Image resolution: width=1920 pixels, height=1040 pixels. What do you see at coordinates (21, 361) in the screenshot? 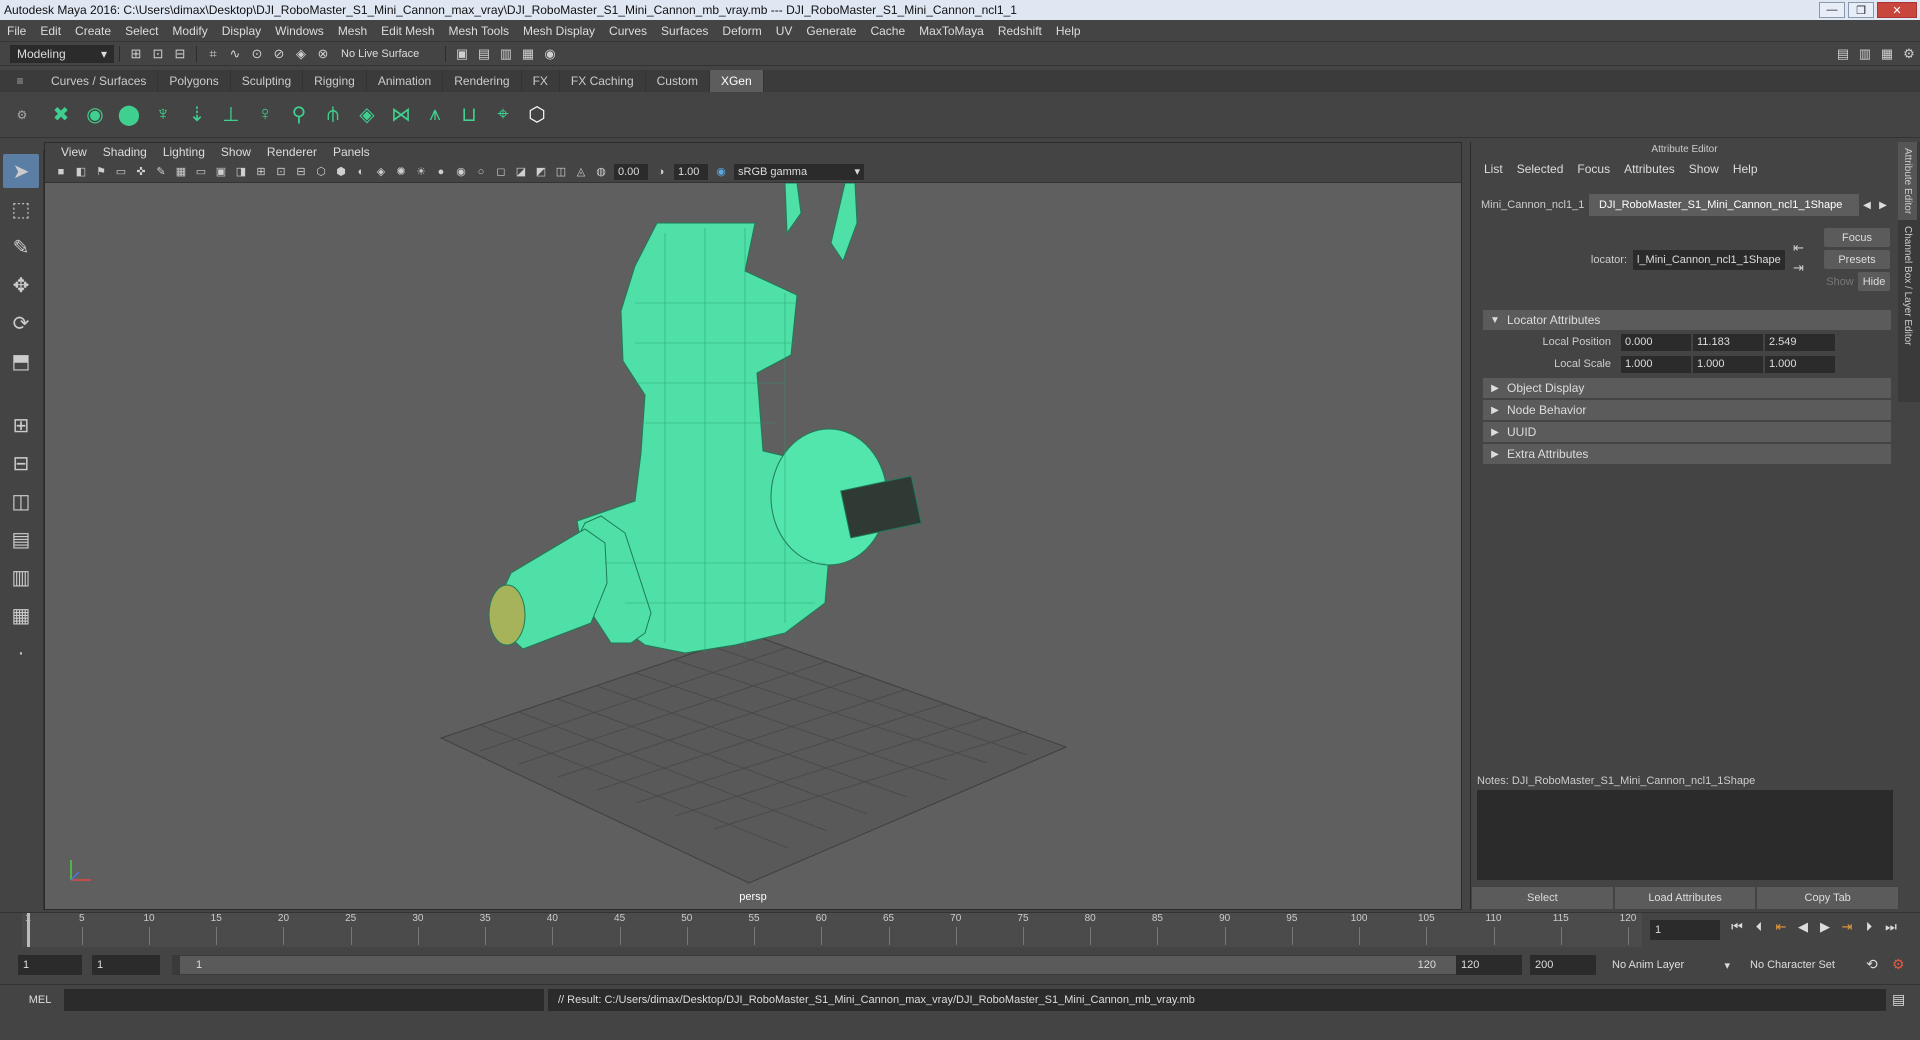
I see `scale-tool-icon: ⬒` at bounding box center [21, 361].